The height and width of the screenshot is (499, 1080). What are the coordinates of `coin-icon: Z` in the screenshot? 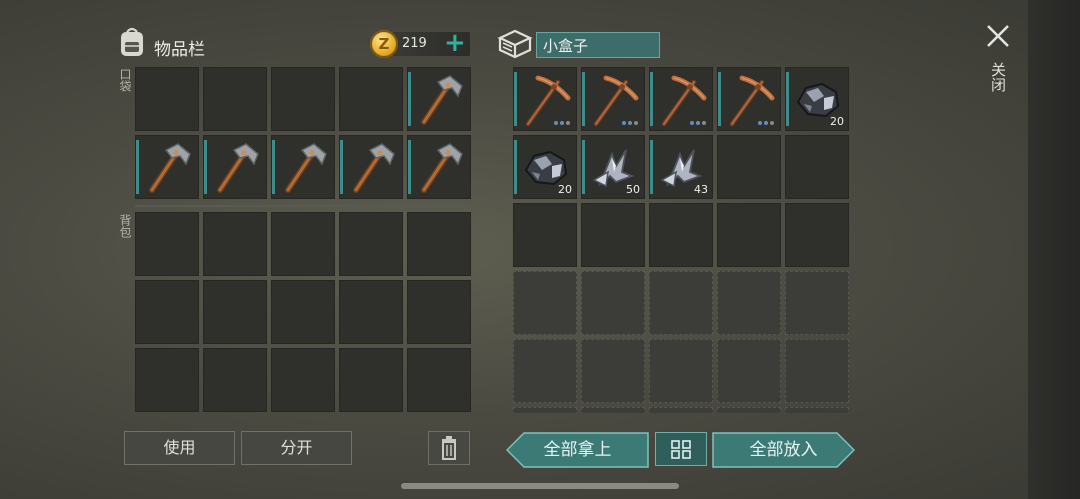 It's located at (384, 44).